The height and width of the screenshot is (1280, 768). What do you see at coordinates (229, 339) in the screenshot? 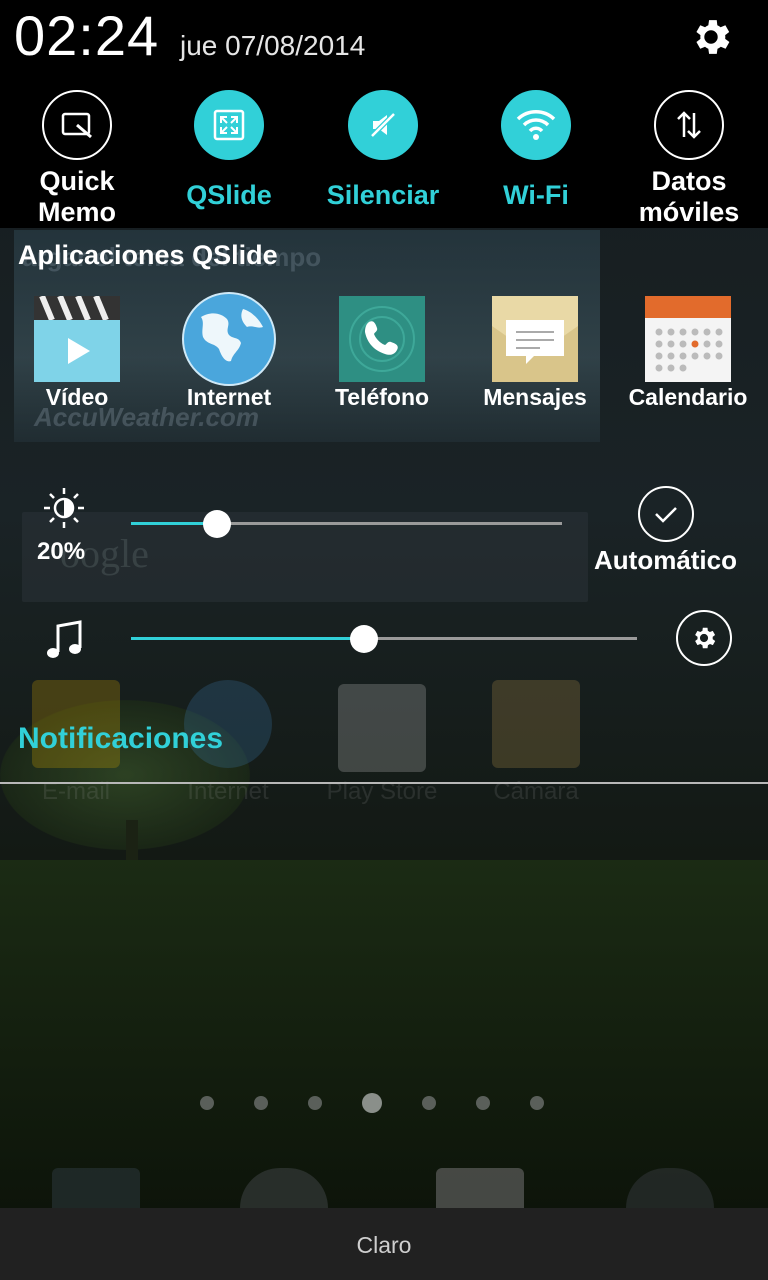
I see `globe-icon` at bounding box center [229, 339].